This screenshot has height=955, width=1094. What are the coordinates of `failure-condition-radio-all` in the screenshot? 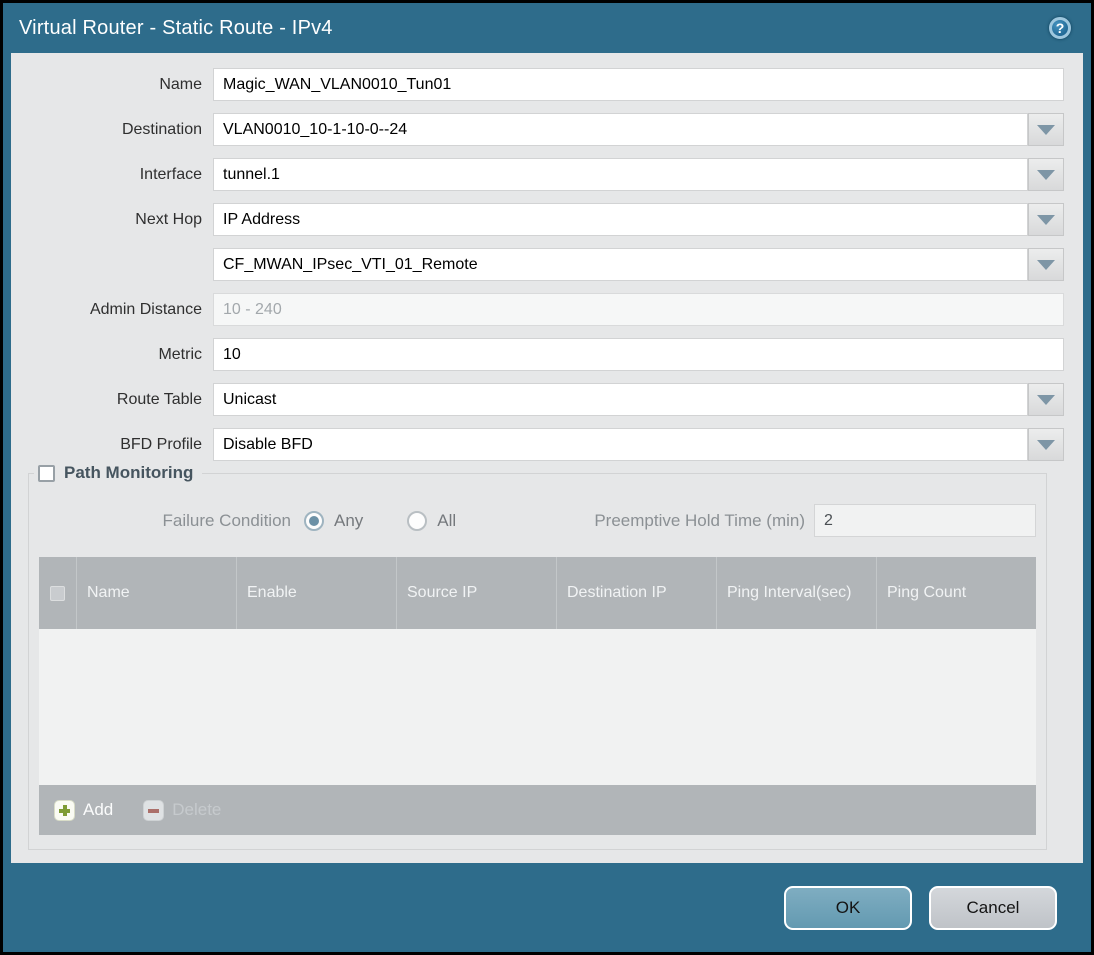 It's located at (417, 520).